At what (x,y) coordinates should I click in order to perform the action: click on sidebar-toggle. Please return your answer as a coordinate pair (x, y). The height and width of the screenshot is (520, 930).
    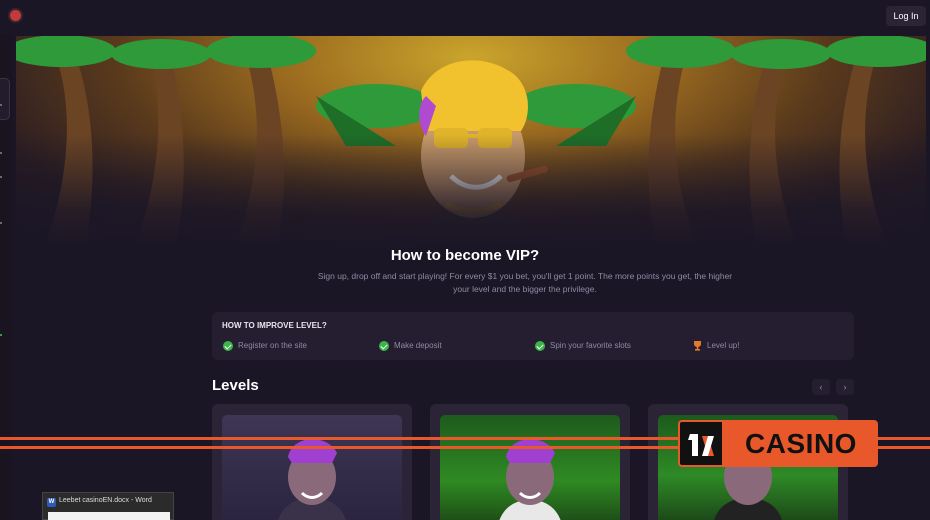
    Looking at the image, I should click on (5, 99).